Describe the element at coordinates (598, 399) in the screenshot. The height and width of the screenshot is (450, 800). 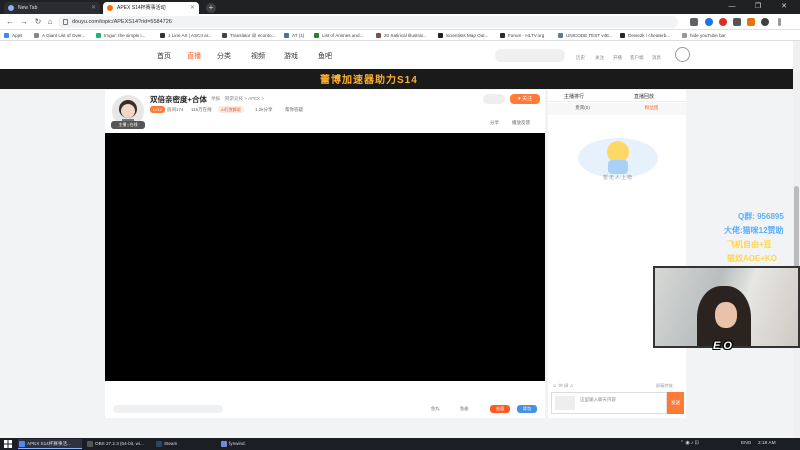
I see `chat-placeholder: 这里输入聊天内容` at that location.